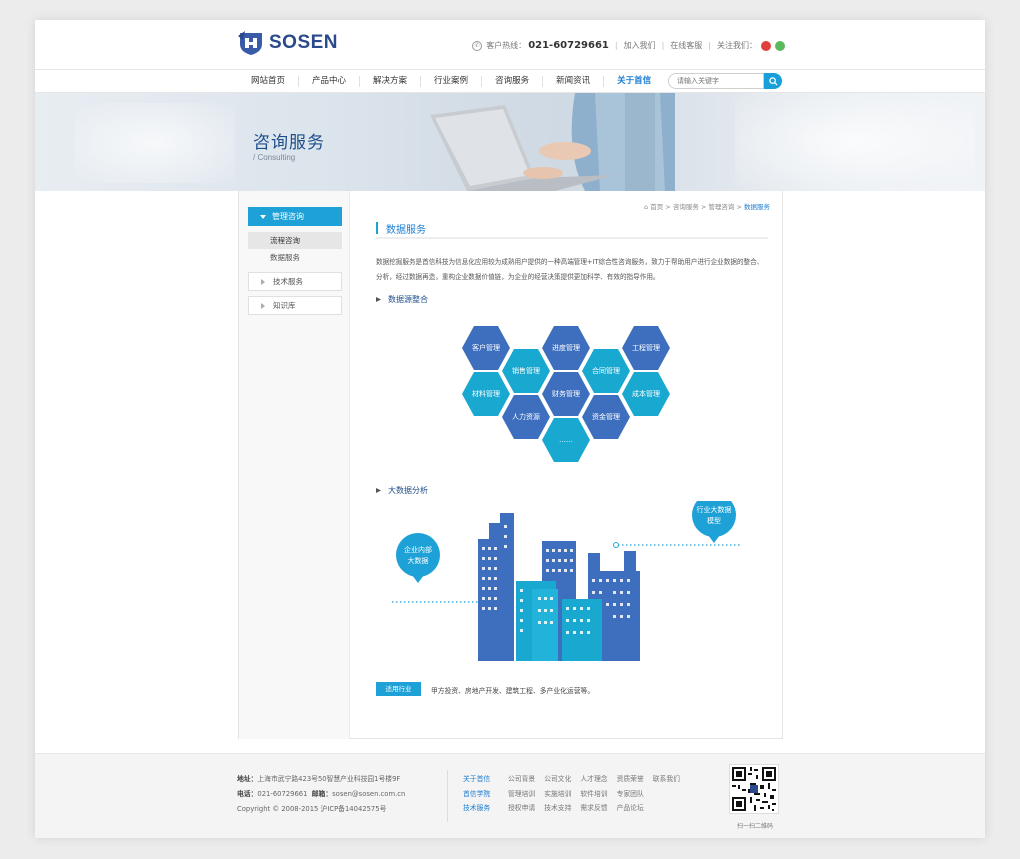 The height and width of the screenshot is (859, 1020). Describe the element at coordinates (714, 509) in the screenshot. I see `bubble-right-line1: 行业大数据` at that location.